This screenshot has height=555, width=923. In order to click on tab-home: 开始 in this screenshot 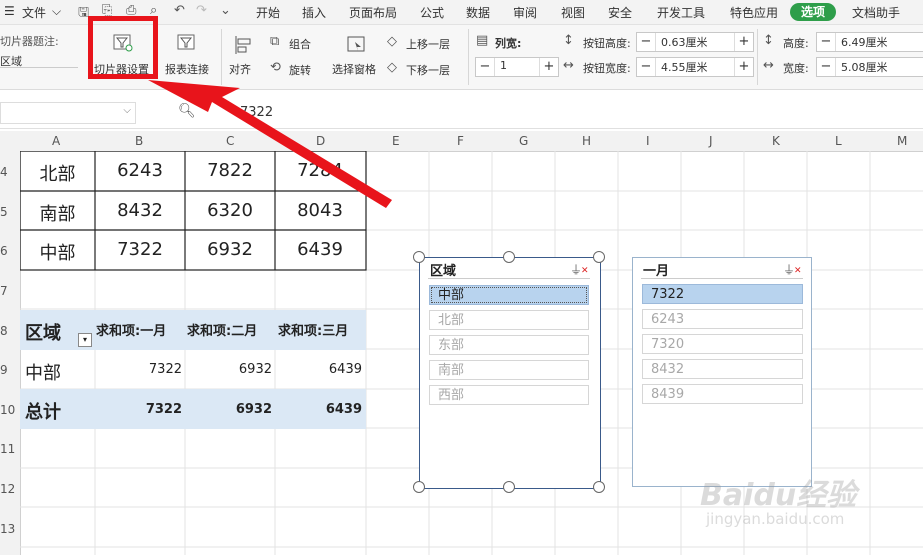, I will do `click(268, 12)`.